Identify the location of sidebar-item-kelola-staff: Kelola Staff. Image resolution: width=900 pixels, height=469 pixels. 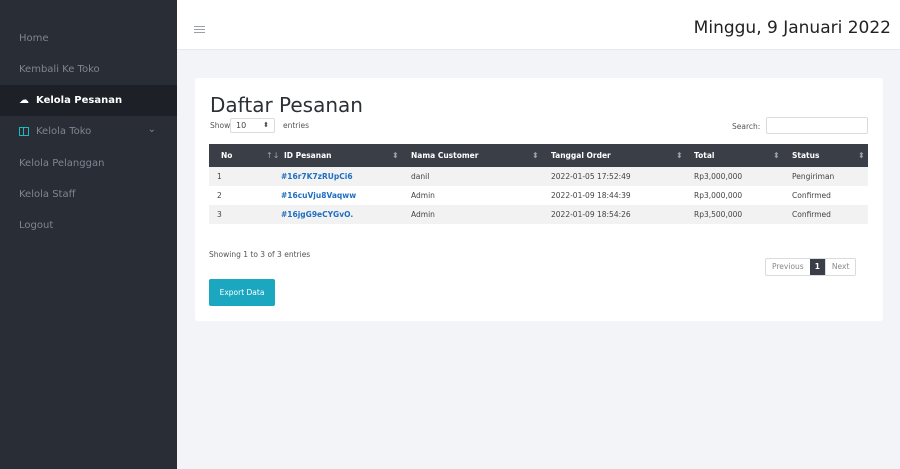
(88, 194).